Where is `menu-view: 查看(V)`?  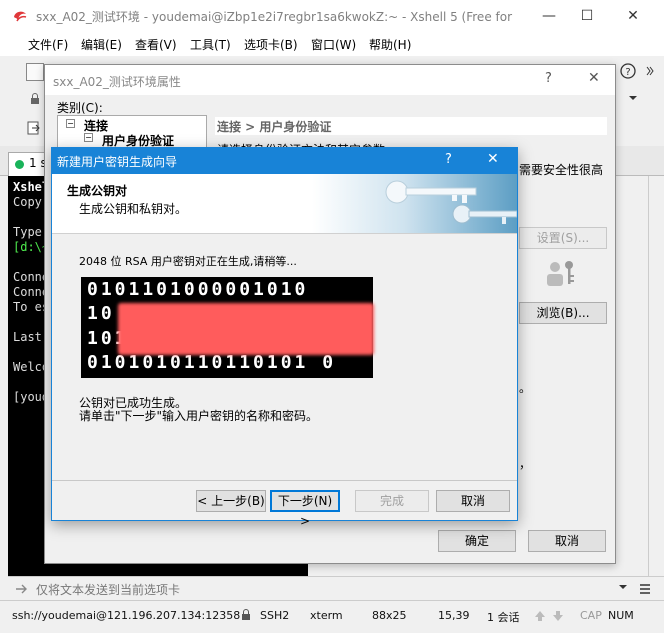 menu-view: 查看(V) is located at coordinates (156, 44).